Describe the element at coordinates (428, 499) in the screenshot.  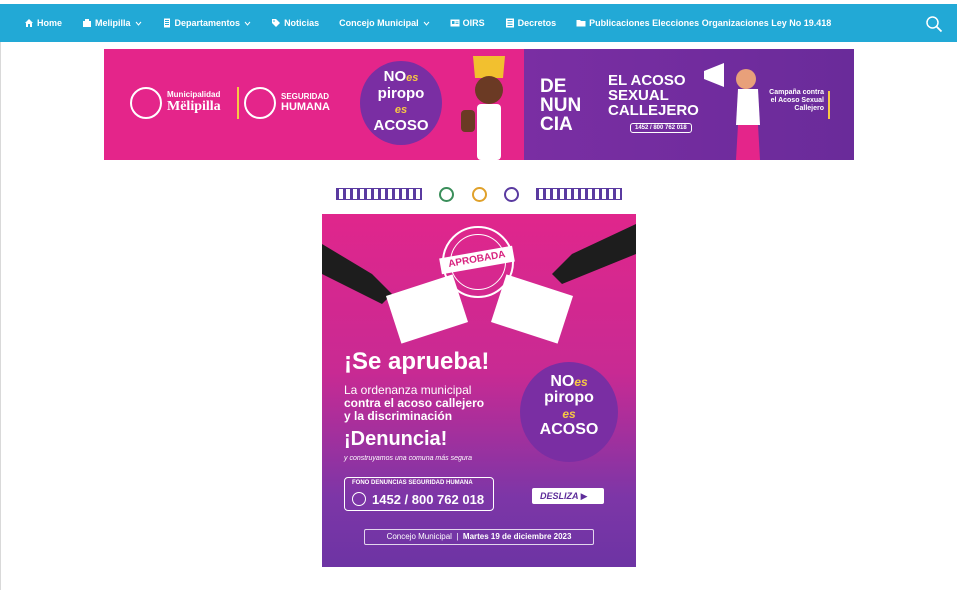
I see `fono-number: 1452 / 800 762 018` at that location.